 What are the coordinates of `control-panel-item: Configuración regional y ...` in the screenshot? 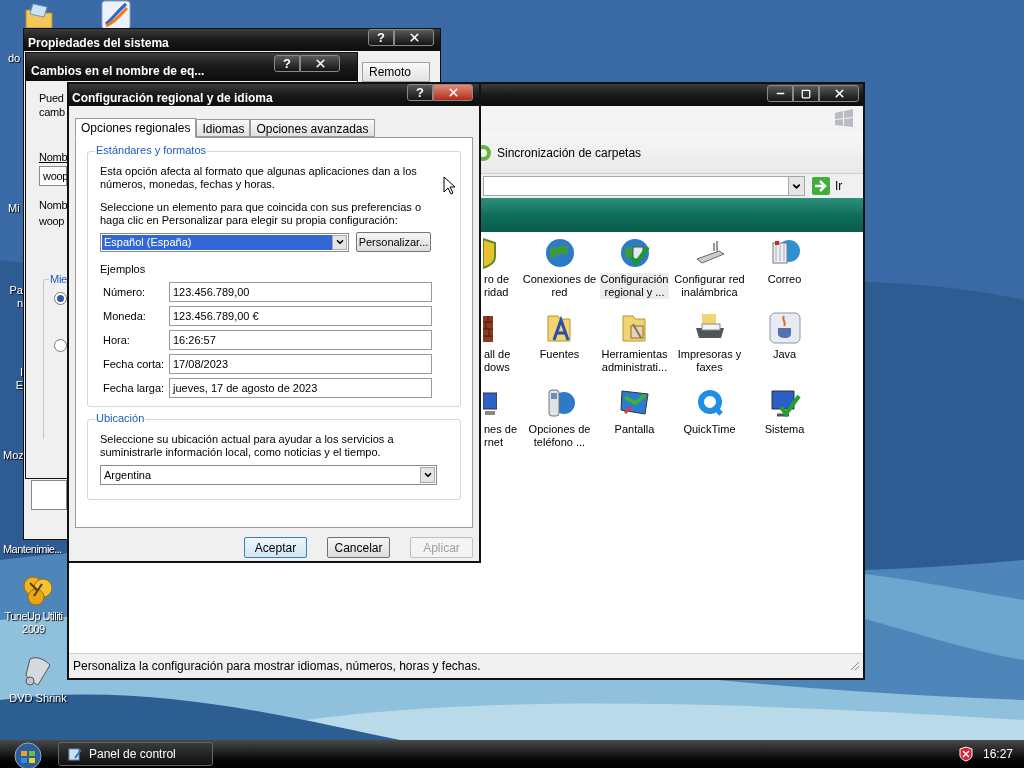 It's located at (634, 286).